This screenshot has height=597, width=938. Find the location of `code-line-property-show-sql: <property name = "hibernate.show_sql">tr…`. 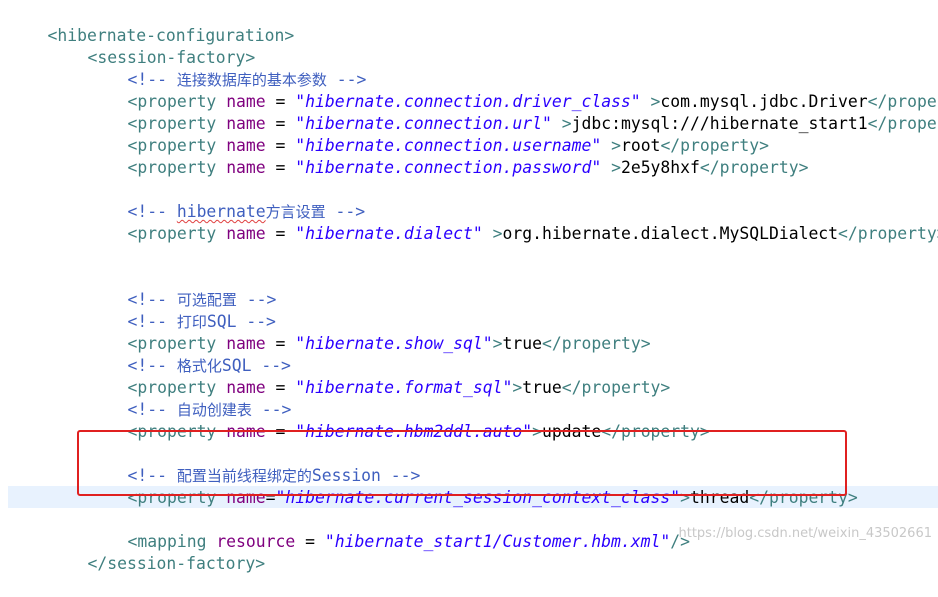

code-line-property-show-sql: <property name = "hibernate.show_sql">tr… is located at coordinates (369, 332).